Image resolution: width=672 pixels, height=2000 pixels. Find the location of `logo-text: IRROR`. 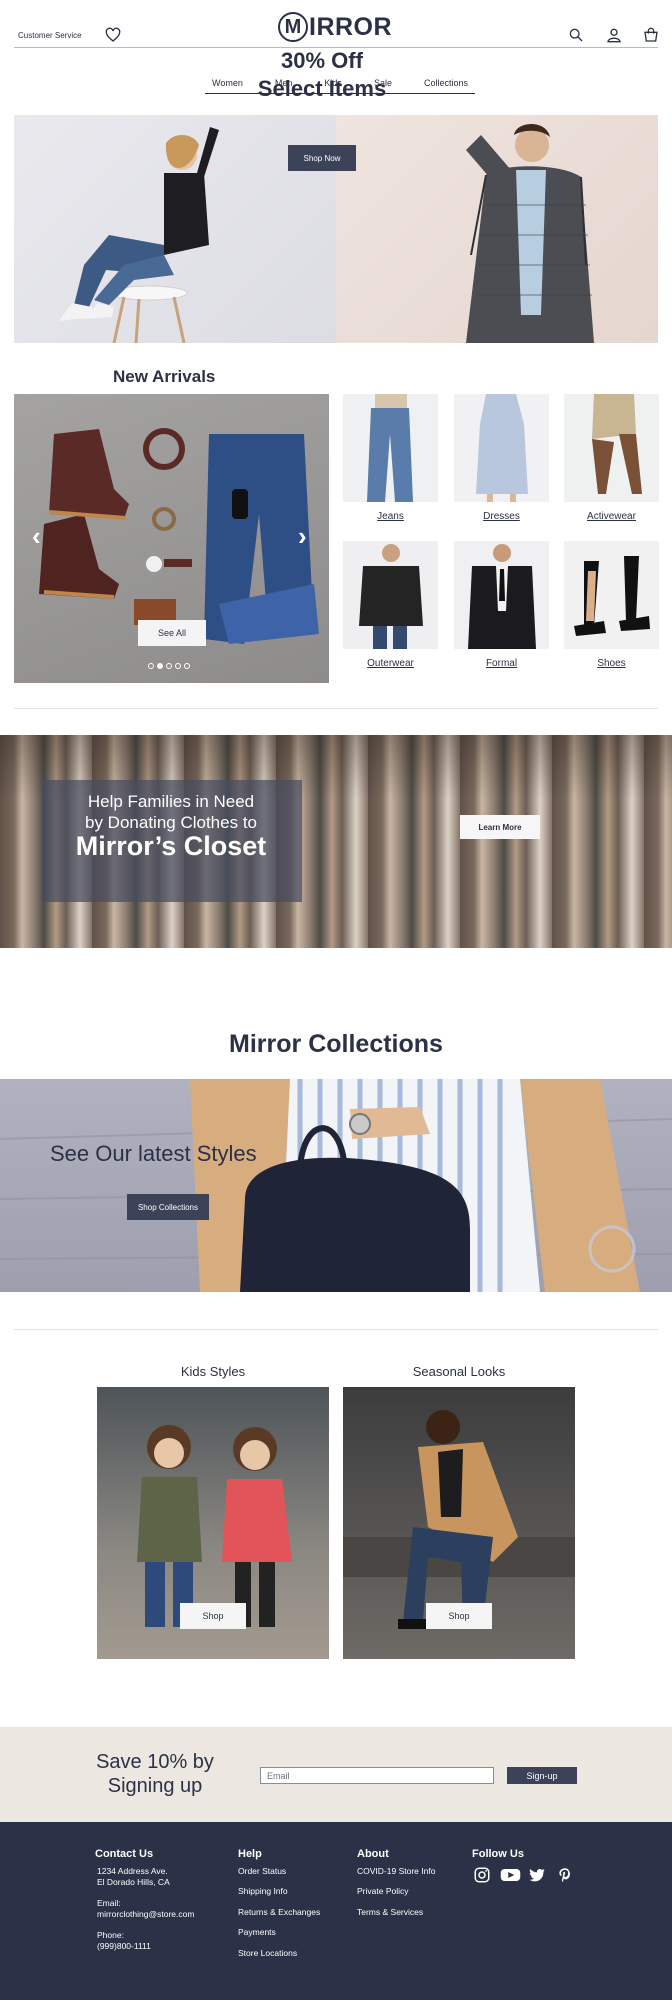

logo-text: IRROR is located at coordinates (351, 26).